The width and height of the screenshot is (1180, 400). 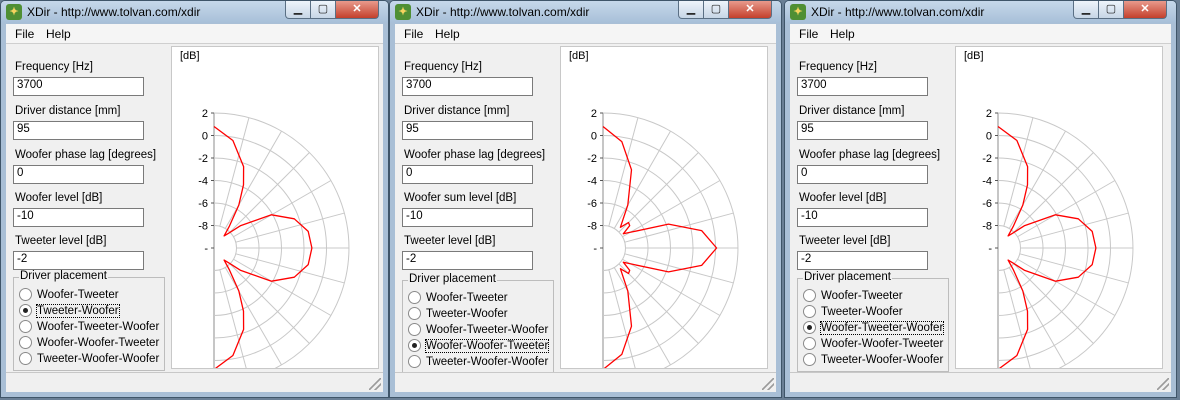 I want to click on woofer-level-label: Woofer level [dB], so click(x=843, y=198).